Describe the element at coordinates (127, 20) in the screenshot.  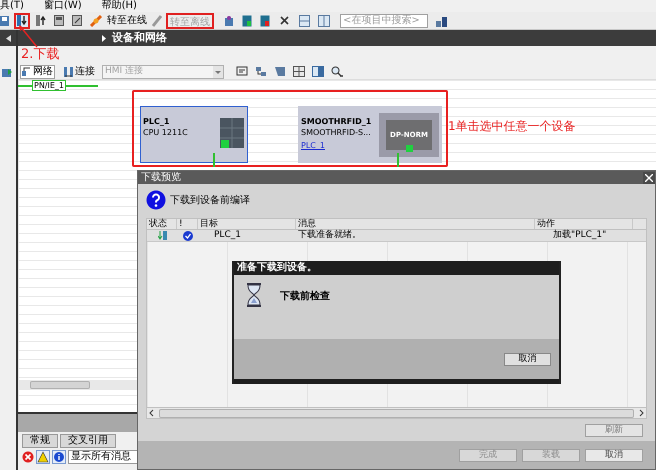
I see `go-online-button: 转至在线` at that location.